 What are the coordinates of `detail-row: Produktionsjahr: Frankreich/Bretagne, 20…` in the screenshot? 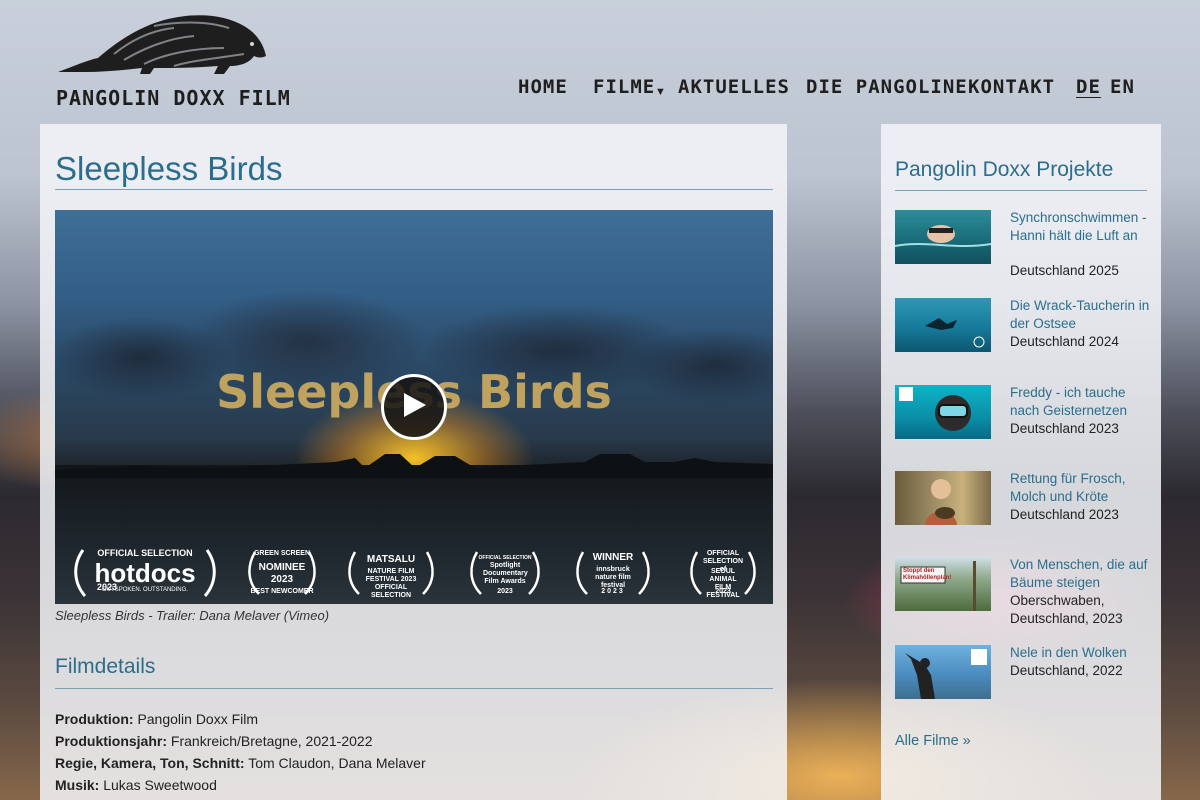 It's located at (405, 741).